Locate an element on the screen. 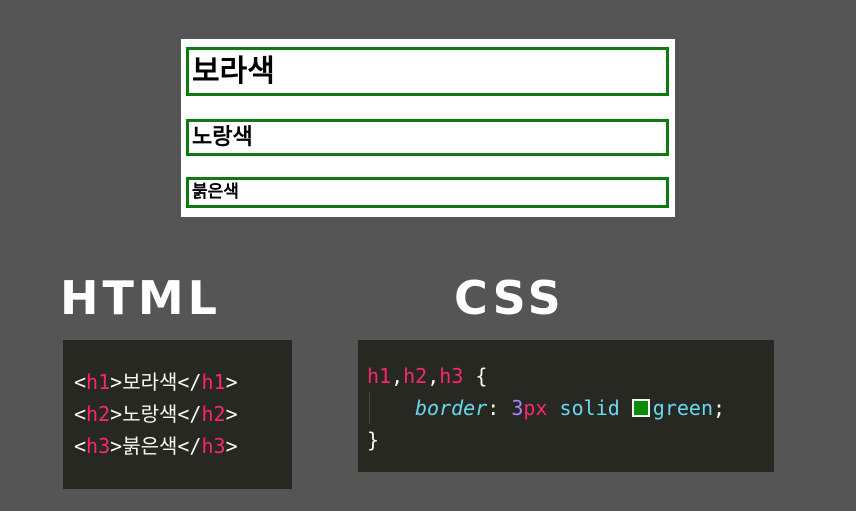 This screenshot has width=856, height=511. html-code-line-3: <h3>붉은색</h3> is located at coordinates (183, 446).